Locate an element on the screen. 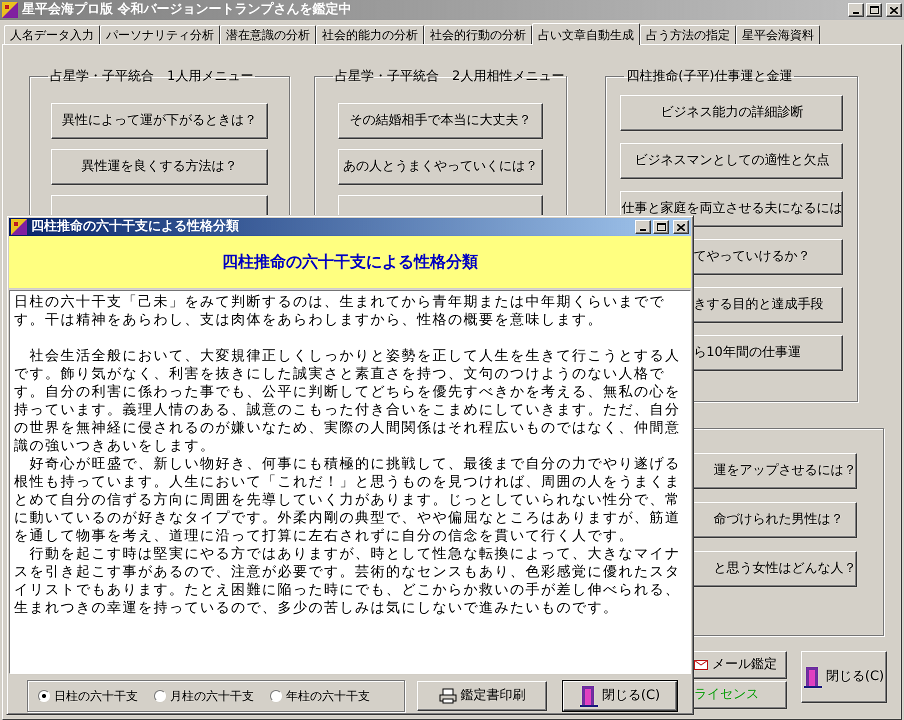 The image size is (904, 720). dialog-title: 四柱推命の六十干支による性格分類 is located at coordinates (135, 227).